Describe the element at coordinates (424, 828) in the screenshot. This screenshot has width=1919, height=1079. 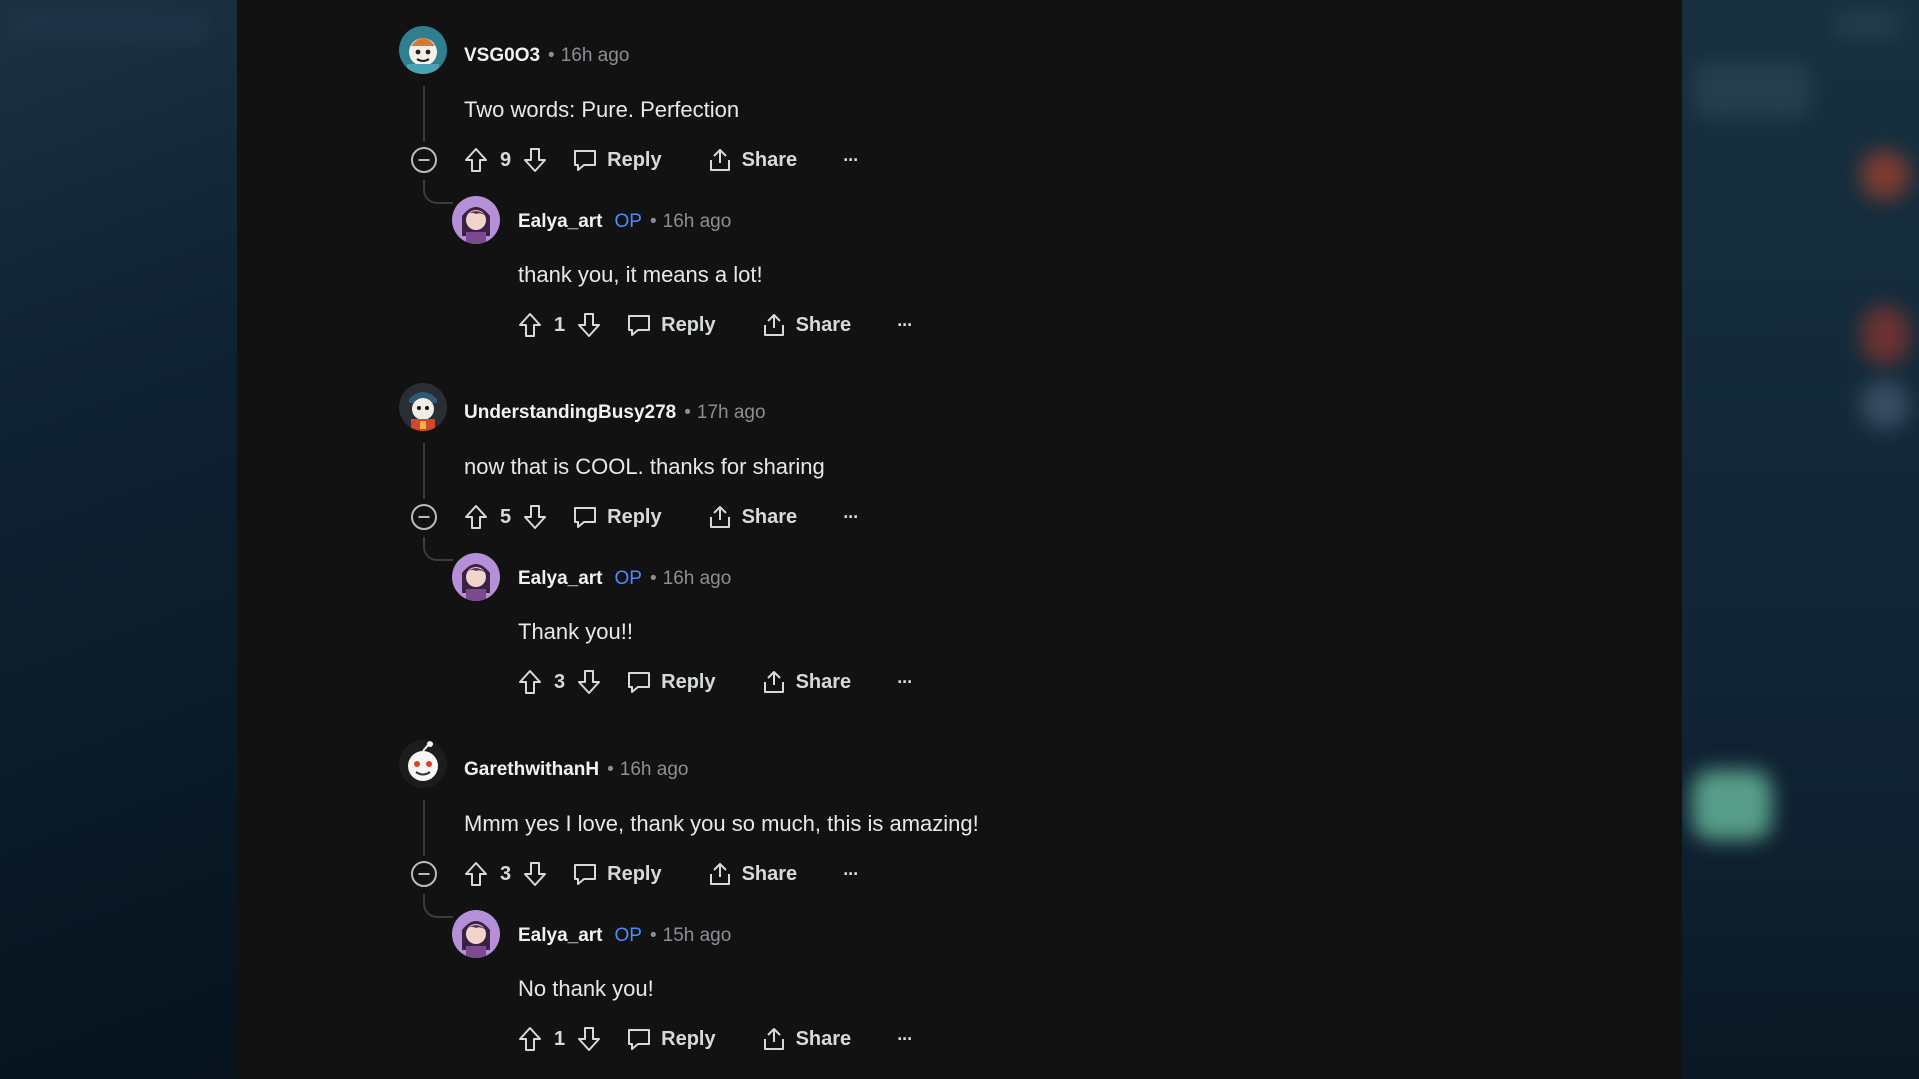
I see `thread-line` at that location.